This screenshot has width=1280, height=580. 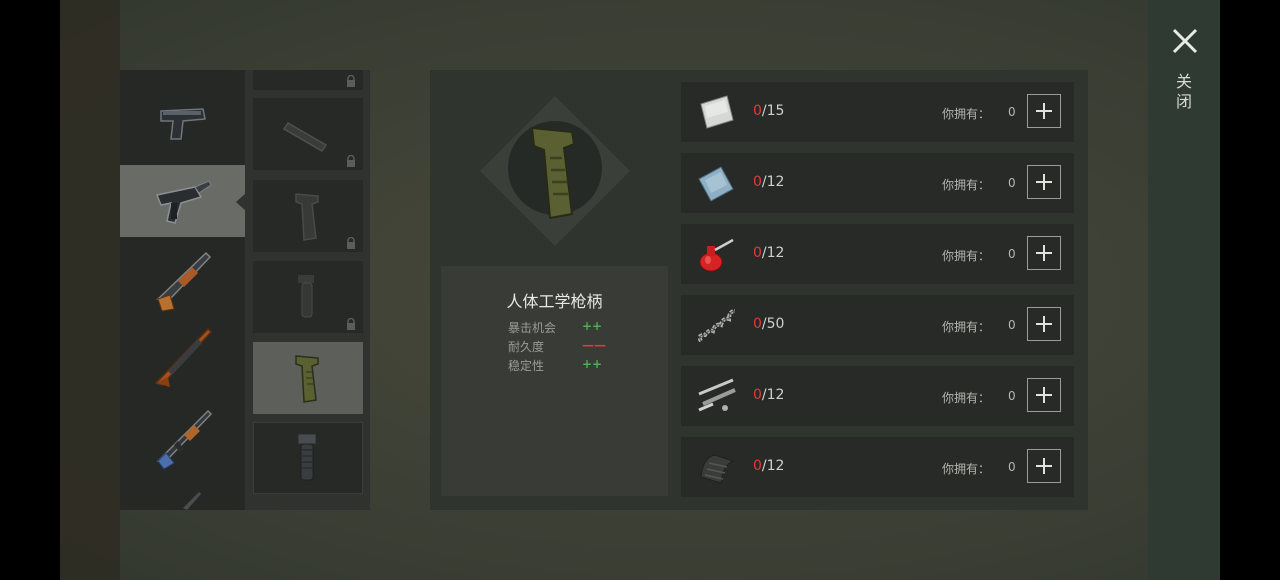 I want to click on spring-icon, so click(x=716, y=326).